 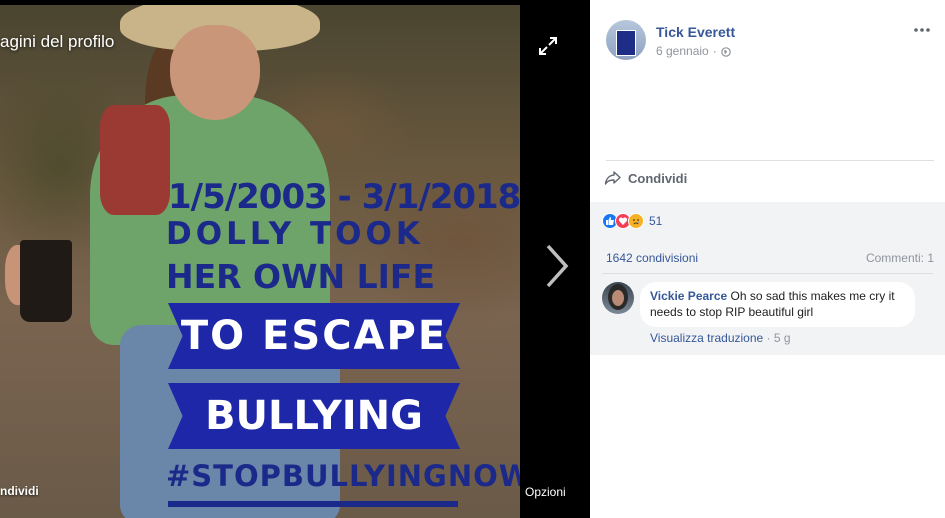 What do you see at coordinates (57, 42) in the screenshot?
I see `album-title: agini del profilo` at bounding box center [57, 42].